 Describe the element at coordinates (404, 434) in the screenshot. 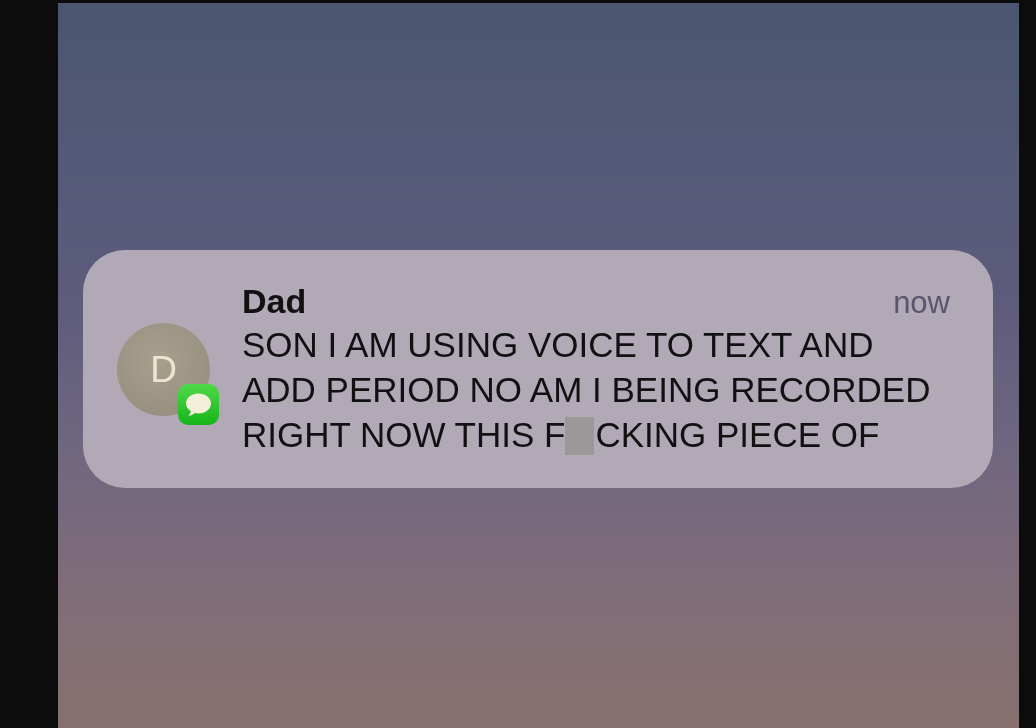

I see `message-text: RIGHT NOW THIS F` at that location.